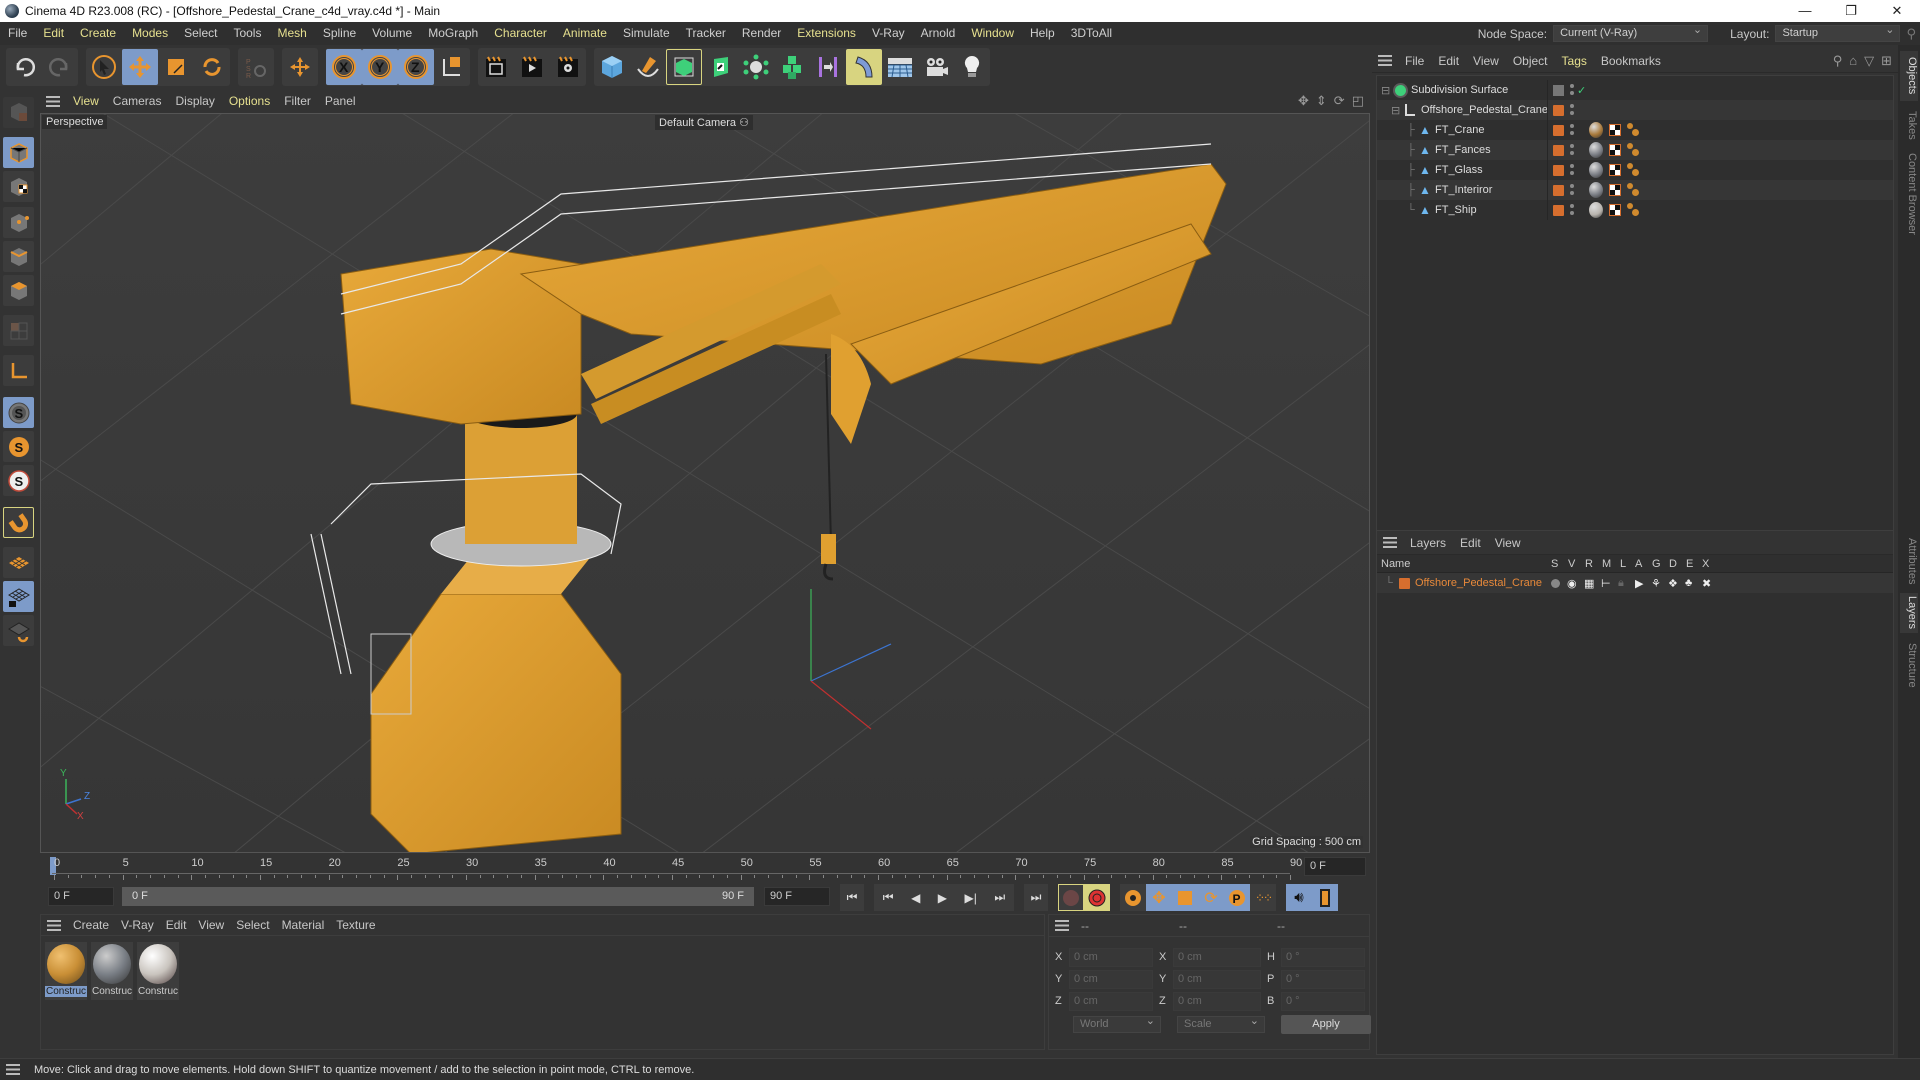 This screenshot has height=1080, width=1920. I want to click on current-frame-field: 0 F, so click(1335, 866).